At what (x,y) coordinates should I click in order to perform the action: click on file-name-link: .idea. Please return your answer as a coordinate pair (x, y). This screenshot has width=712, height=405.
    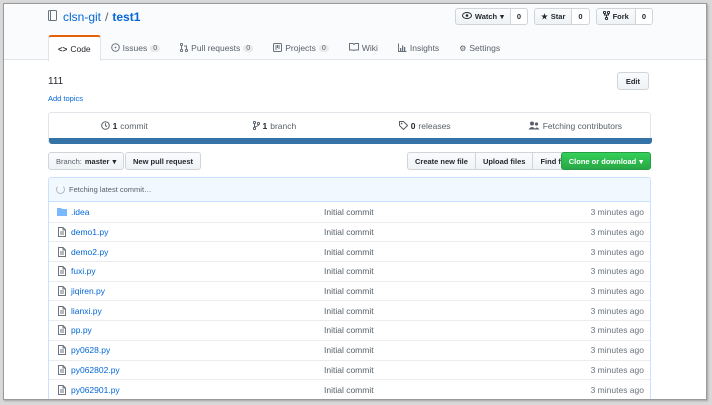
    Looking at the image, I should click on (197, 212).